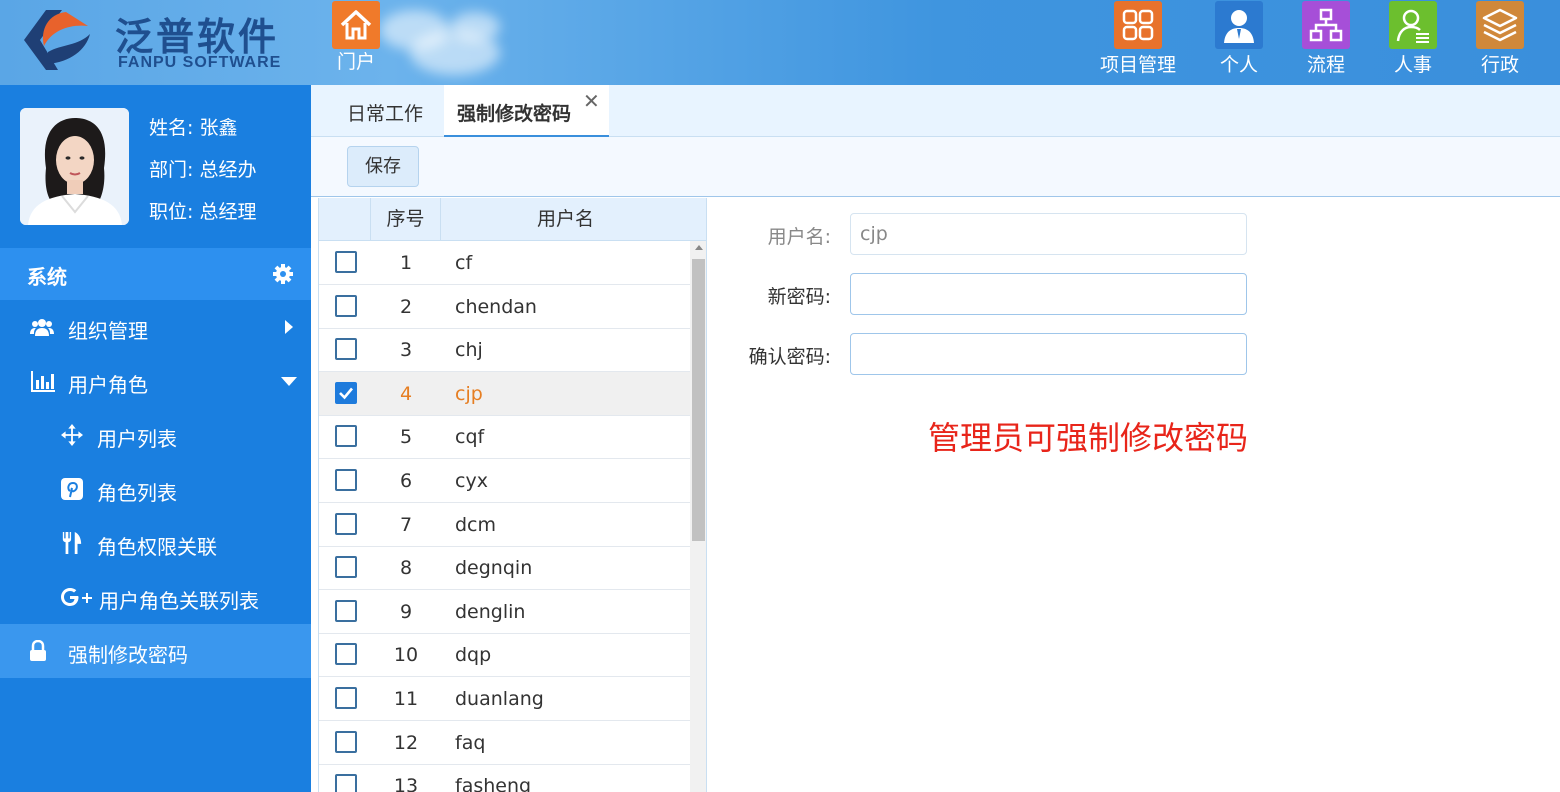 The image size is (1560, 792). I want to click on table-row: 3 chj, so click(504, 350).